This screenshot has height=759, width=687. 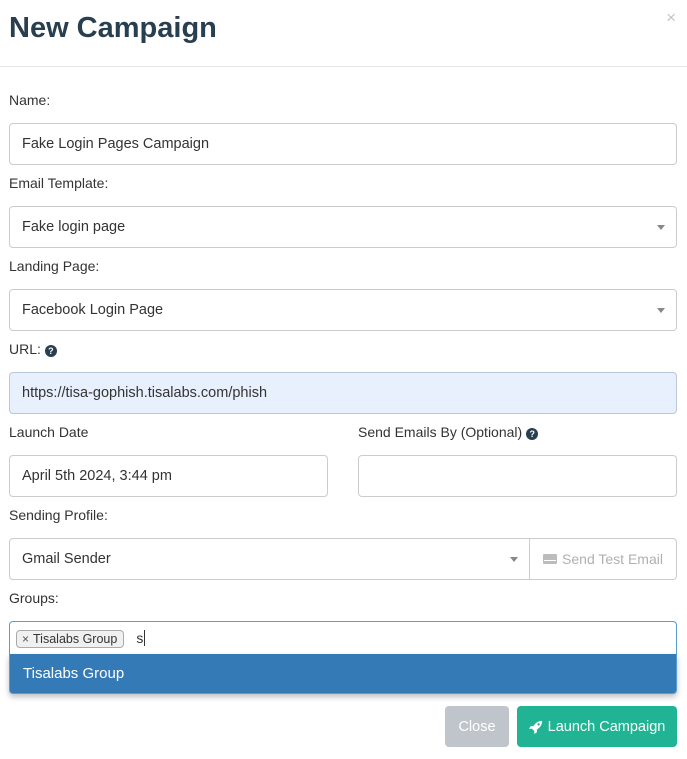 What do you see at coordinates (49, 432) in the screenshot?
I see `launch-date-label: Launch Date` at bounding box center [49, 432].